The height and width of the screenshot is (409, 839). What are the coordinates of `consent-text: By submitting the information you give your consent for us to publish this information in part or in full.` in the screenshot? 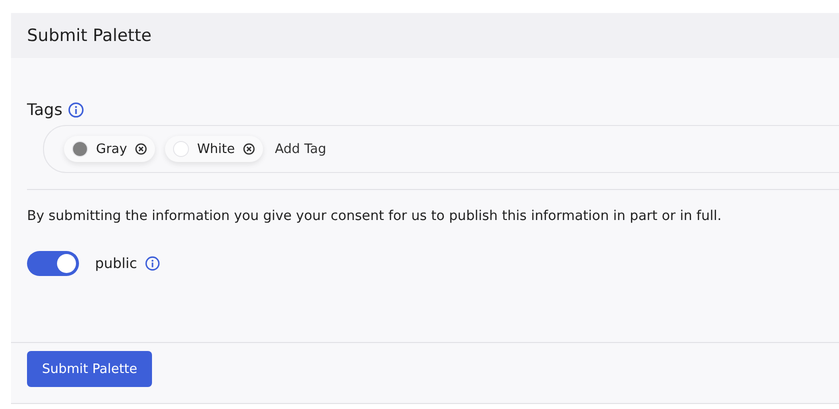 It's located at (375, 216).